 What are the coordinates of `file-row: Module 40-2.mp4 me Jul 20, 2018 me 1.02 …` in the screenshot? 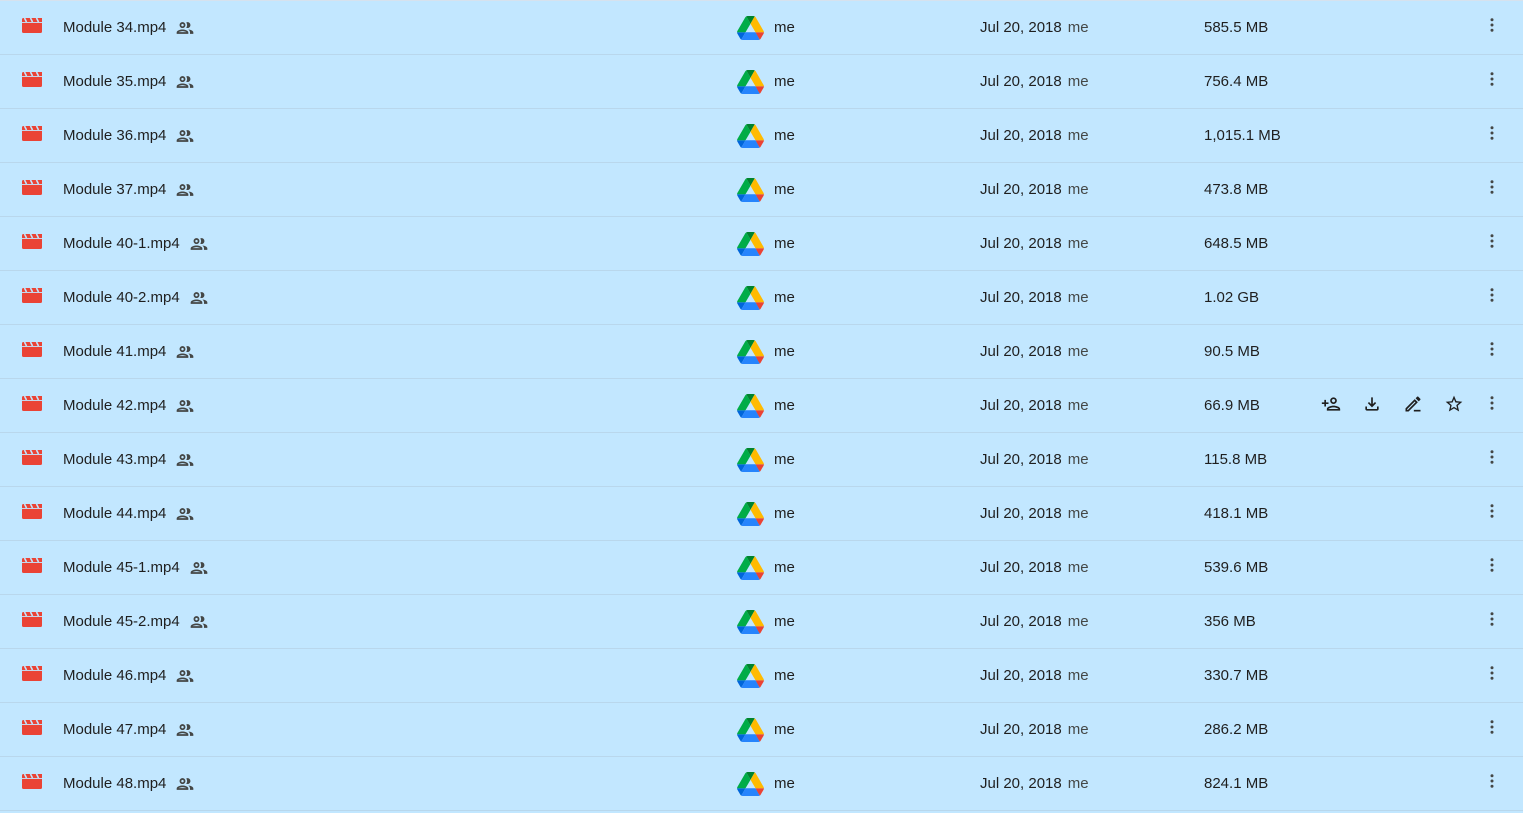 It's located at (761, 298).